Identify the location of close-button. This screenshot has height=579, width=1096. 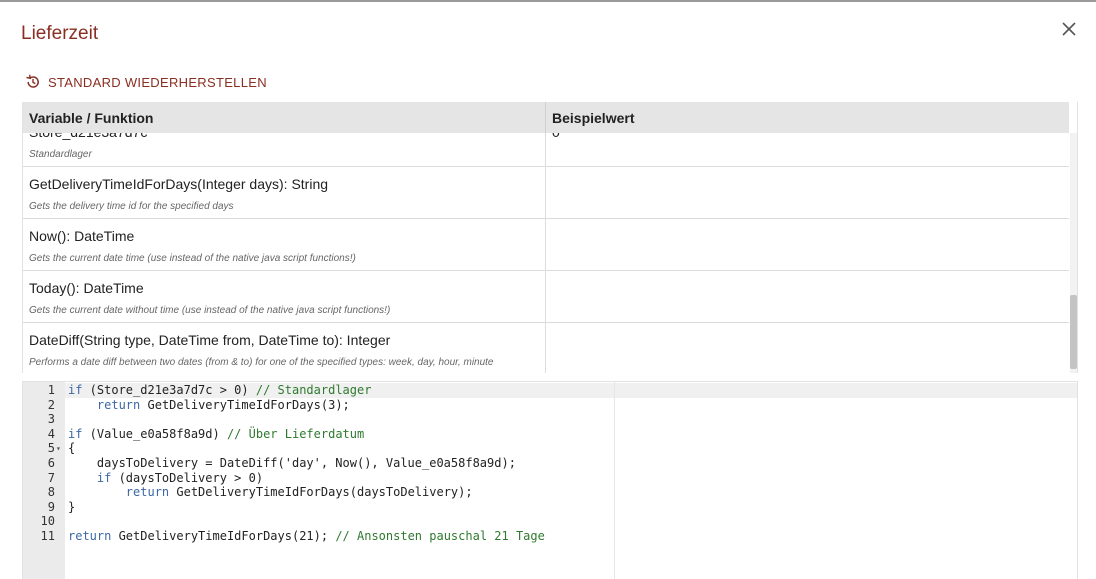
(1069, 29).